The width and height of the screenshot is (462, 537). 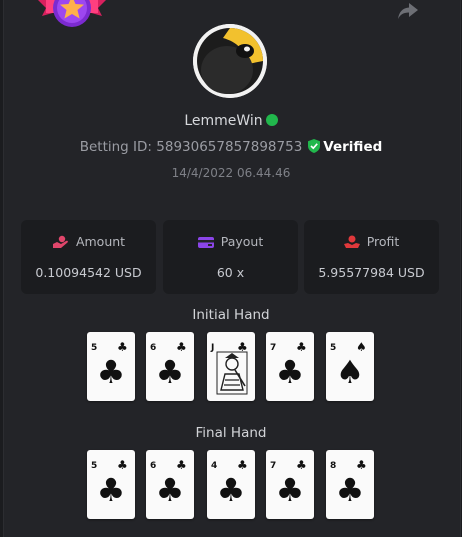 What do you see at coordinates (353, 147) in the screenshot?
I see `verified-label: Verified` at bounding box center [353, 147].